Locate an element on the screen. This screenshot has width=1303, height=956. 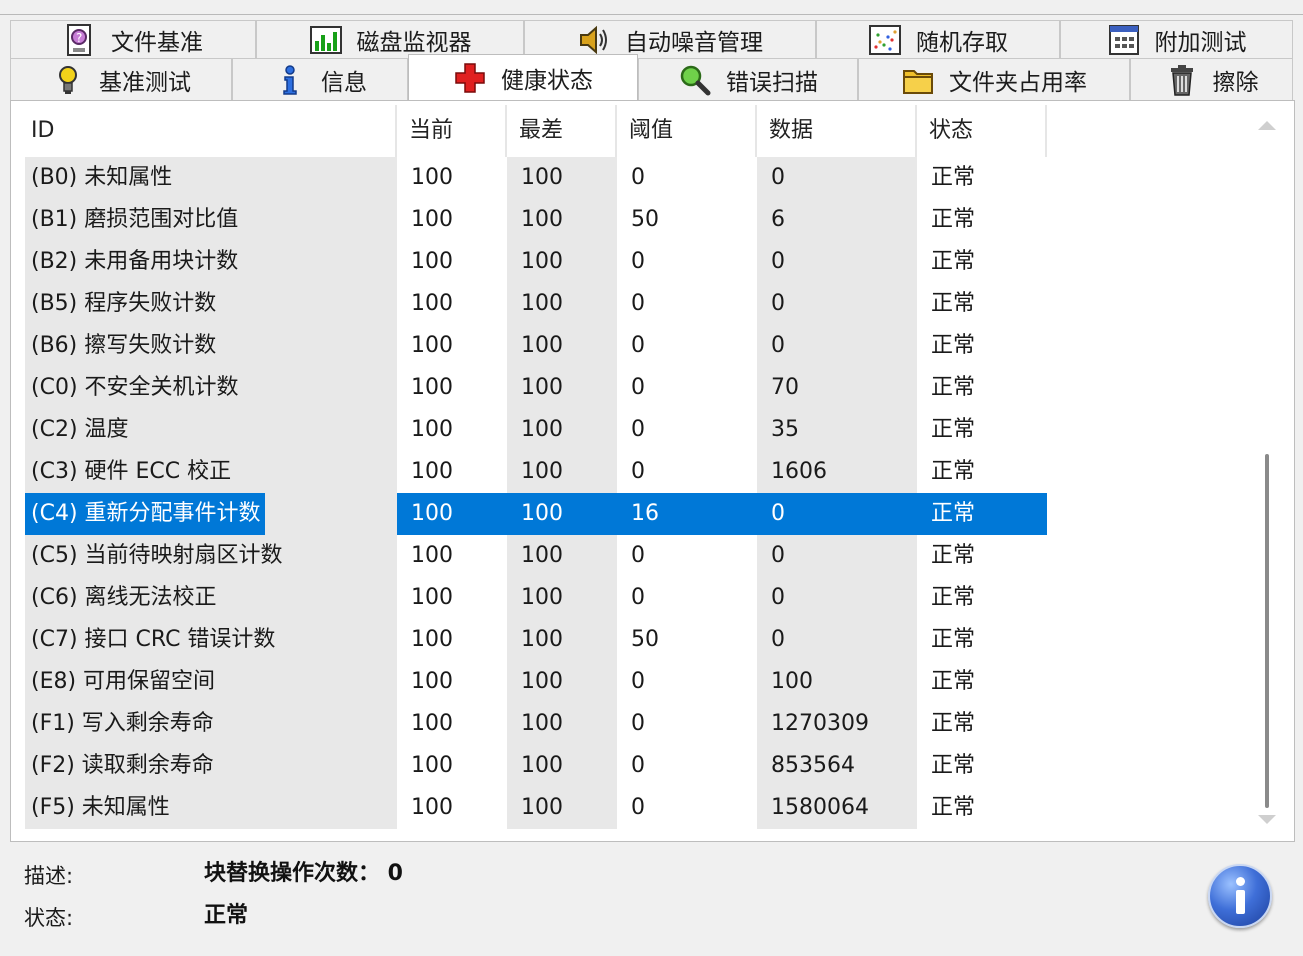
vertical-scrollbar is located at coordinates (1267, 471).